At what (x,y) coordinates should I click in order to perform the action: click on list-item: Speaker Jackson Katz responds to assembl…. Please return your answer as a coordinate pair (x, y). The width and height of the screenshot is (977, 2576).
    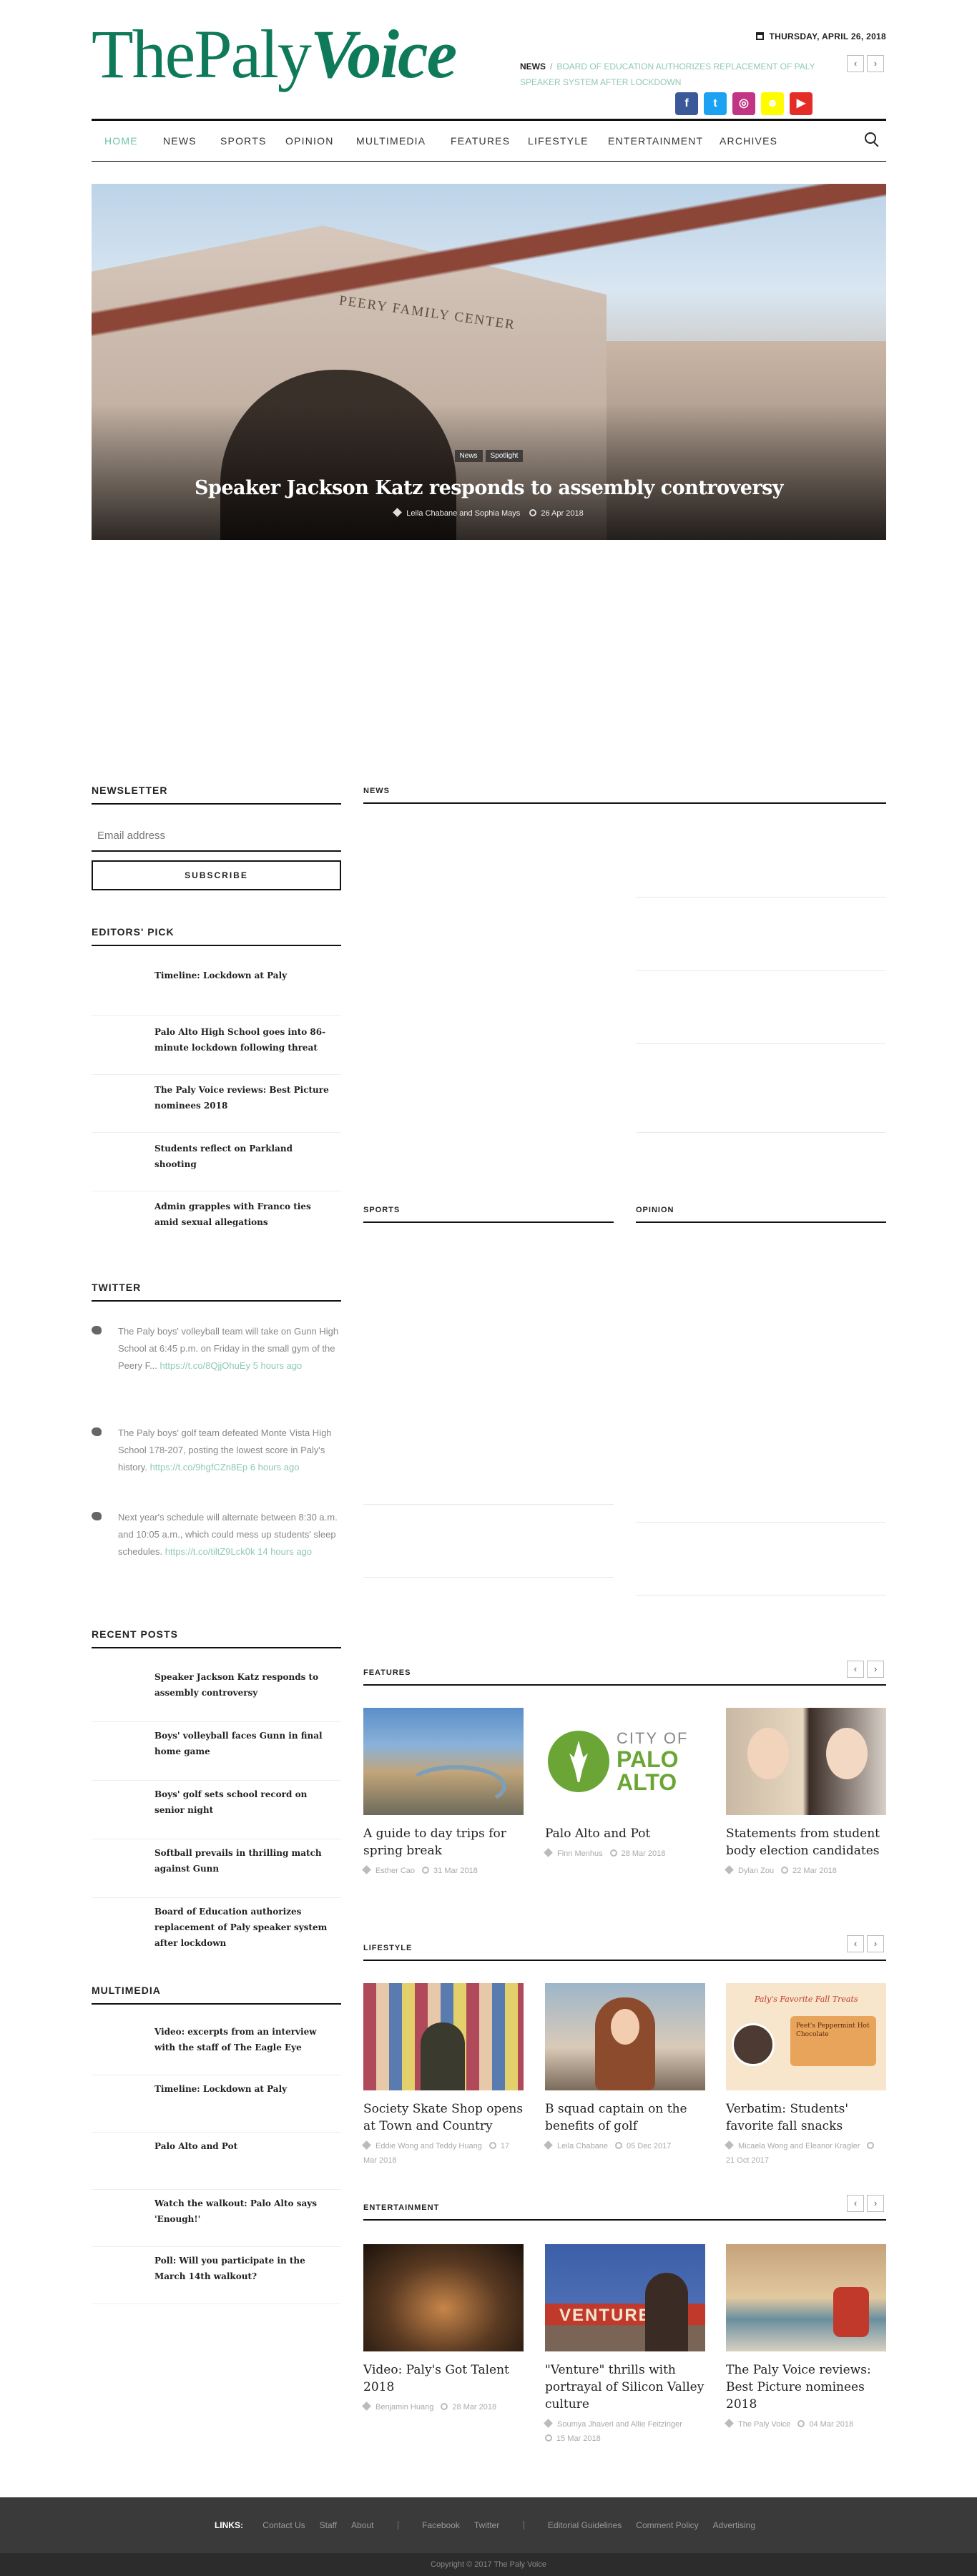
    Looking at the image, I should click on (217, 1694).